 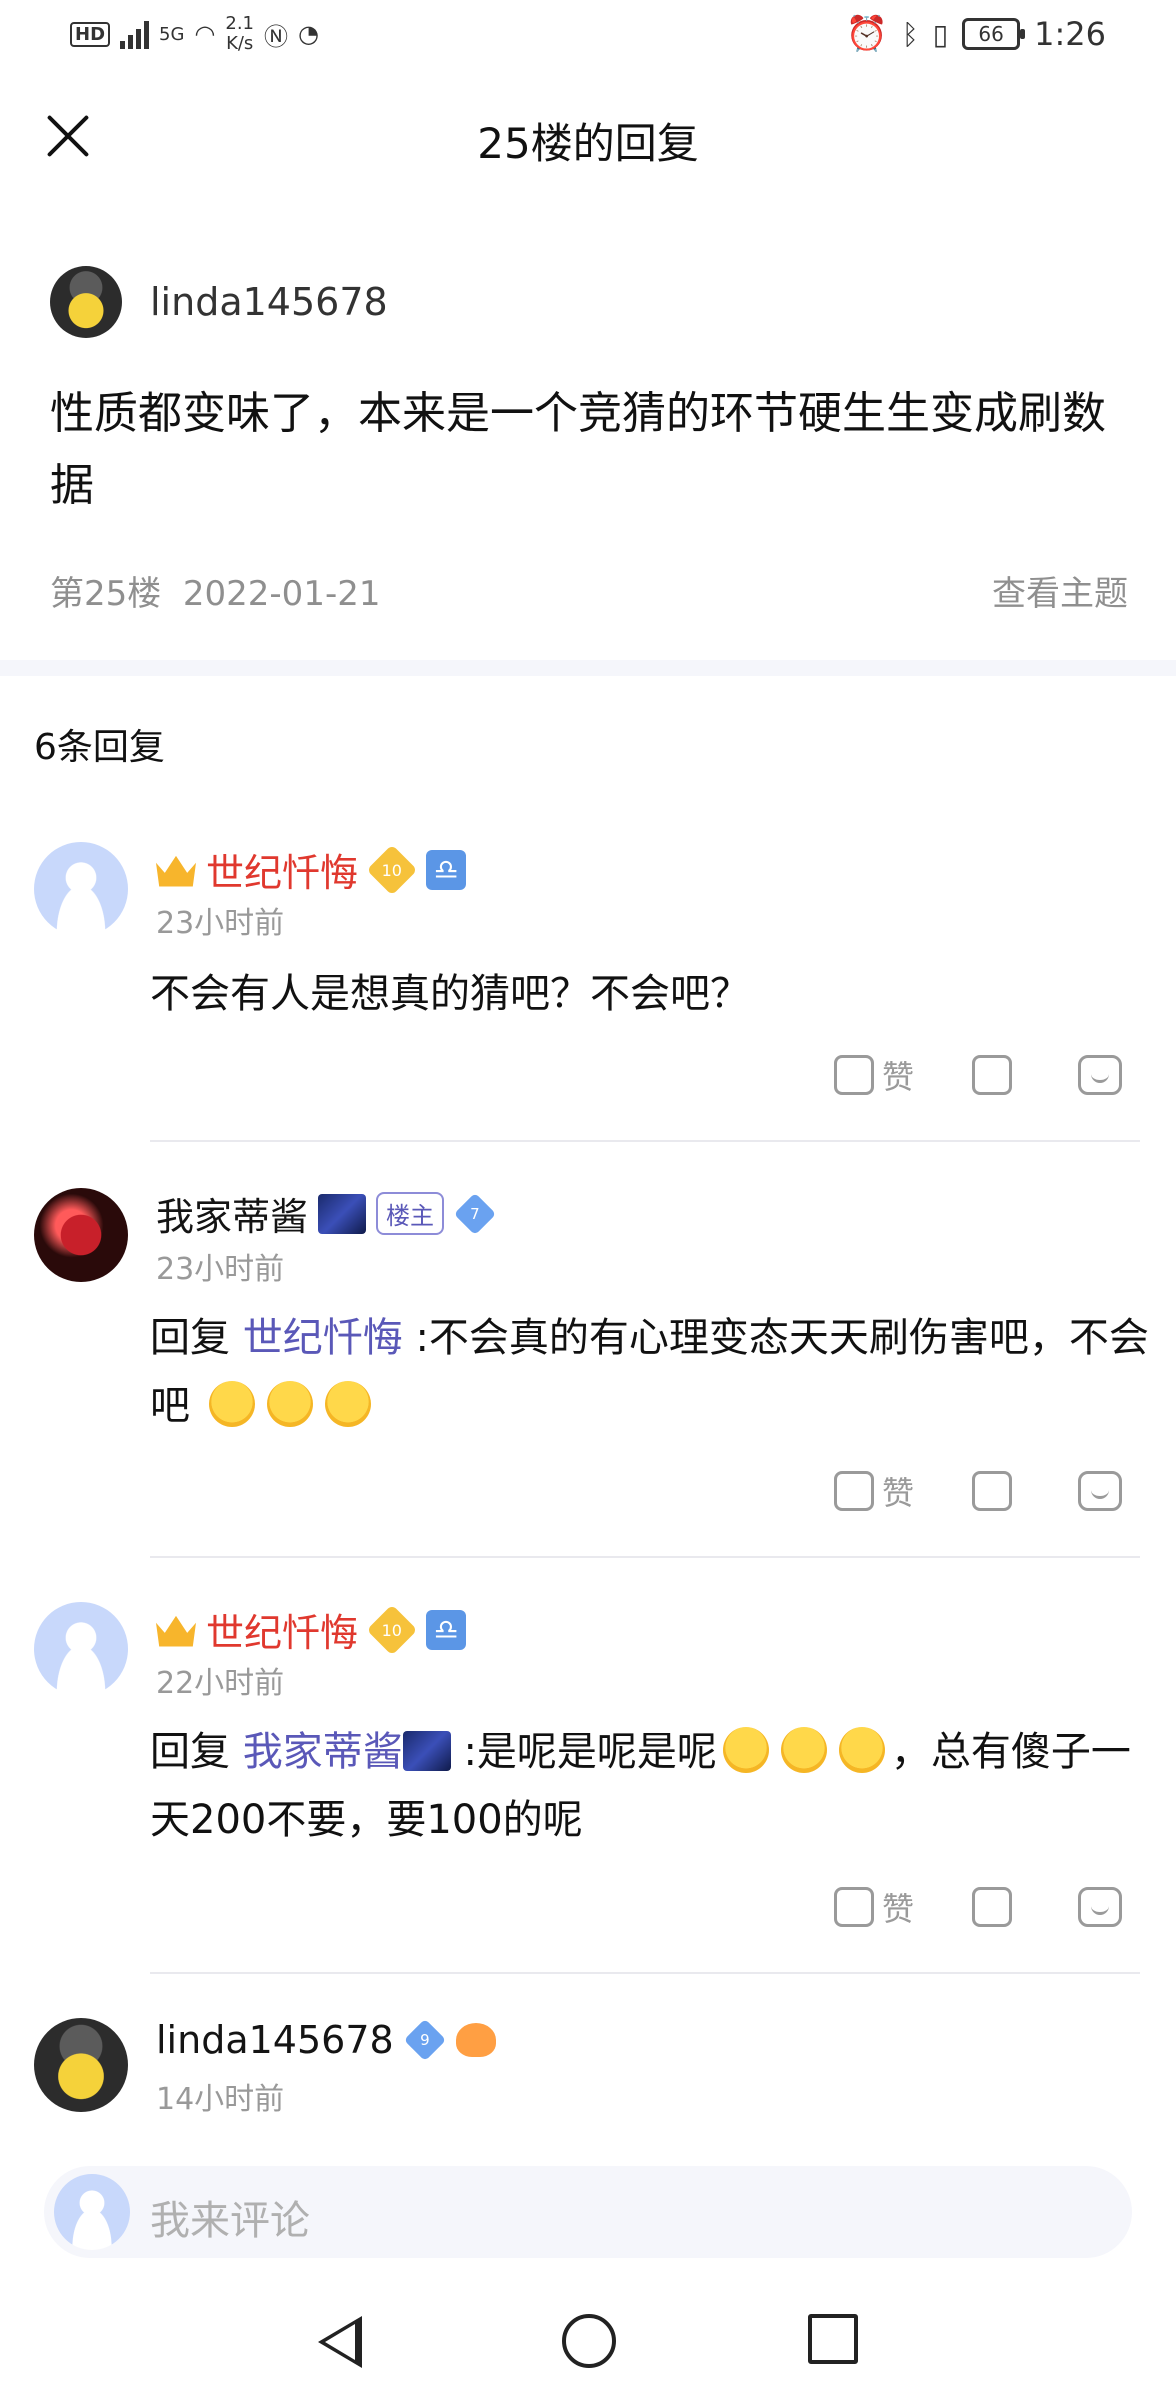 What do you see at coordinates (588, 36) in the screenshot?
I see `status-bar: HD 5G ◠ 2.1 K/s Ⓝ ◔ ⏰ ᛒ ▯ 66 1:26` at bounding box center [588, 36].